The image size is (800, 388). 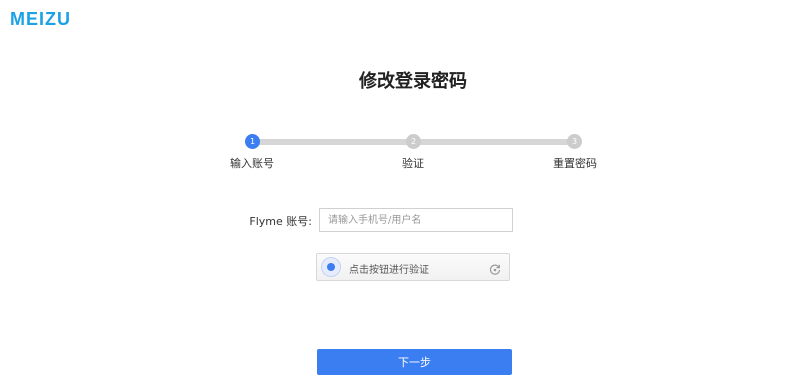 I want to click on radar-icon, so click(x=331, y=267).